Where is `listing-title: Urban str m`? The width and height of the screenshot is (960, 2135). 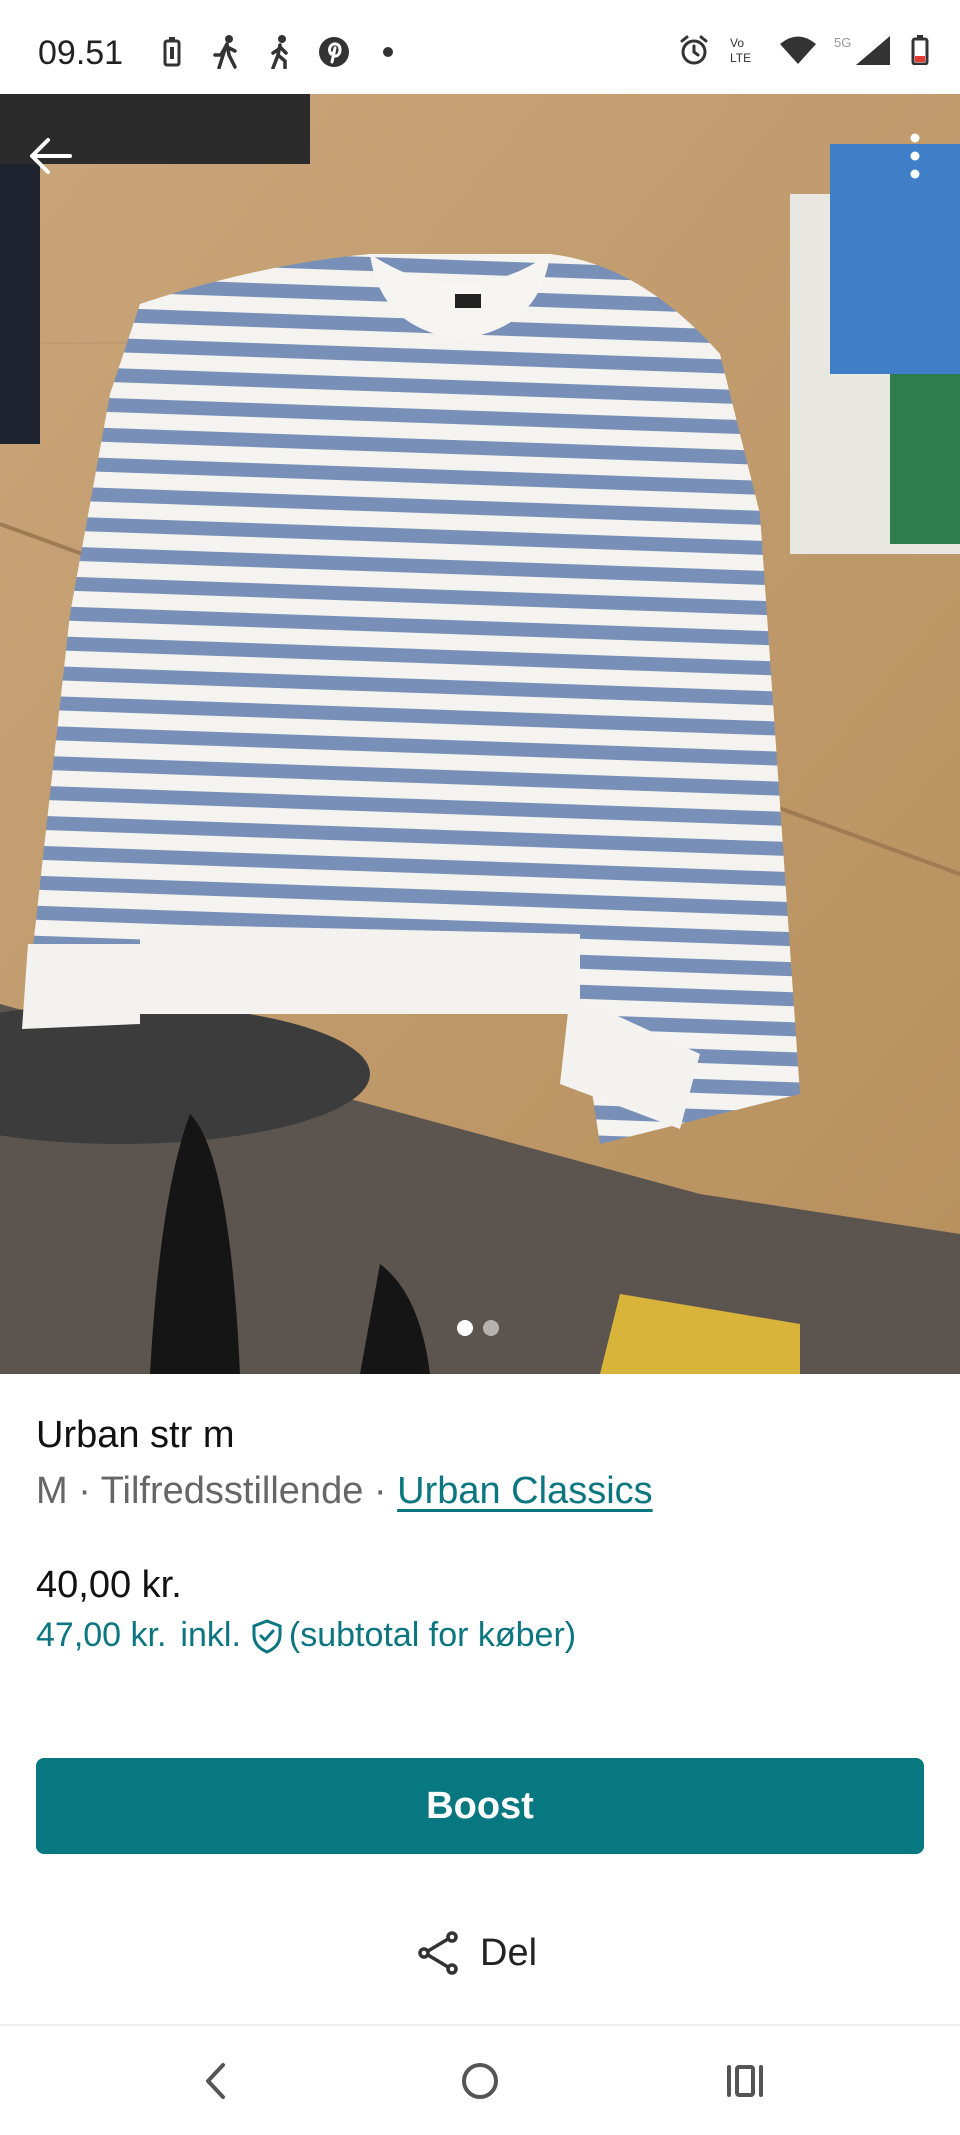 listing-title: Urban str m is located at coordinates (135, 1435).